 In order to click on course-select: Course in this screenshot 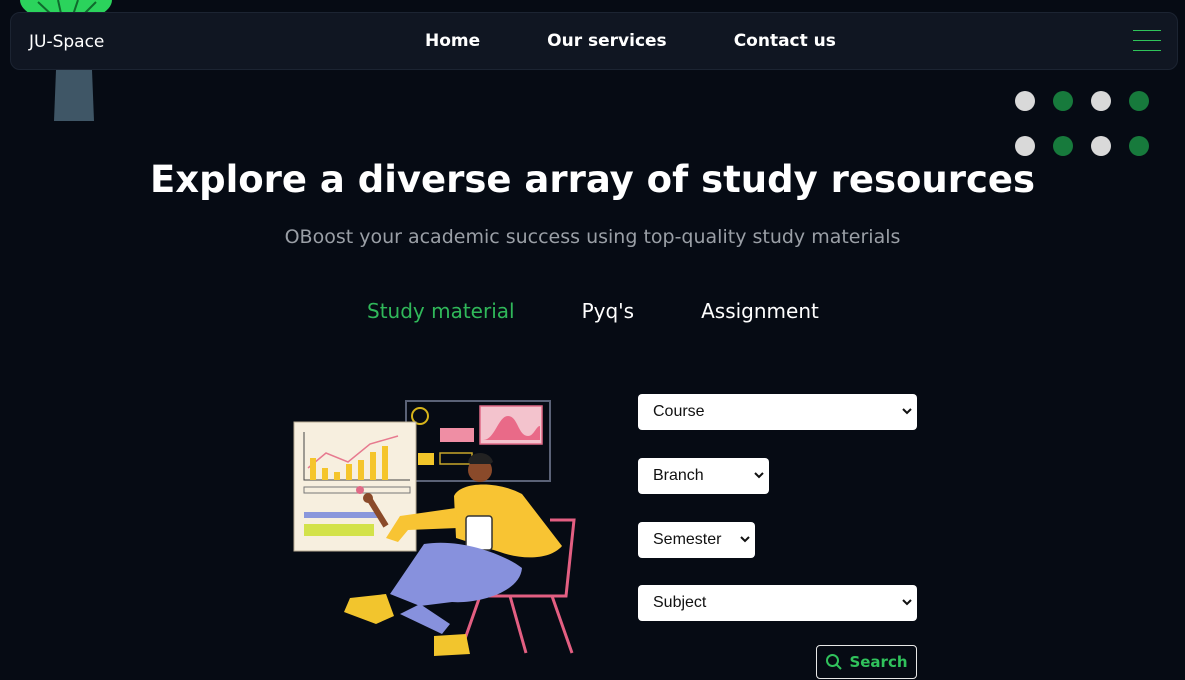, I will do `click(777, 412)`.